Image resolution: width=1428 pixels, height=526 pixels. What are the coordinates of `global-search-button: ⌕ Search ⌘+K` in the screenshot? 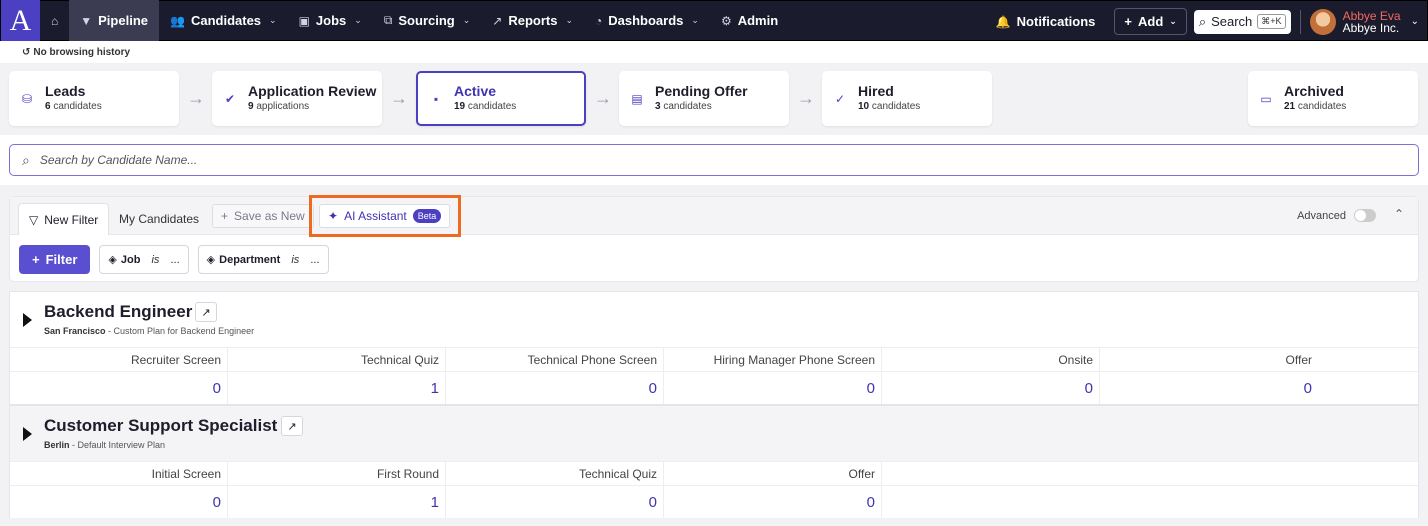 It's located at (1242, 21).